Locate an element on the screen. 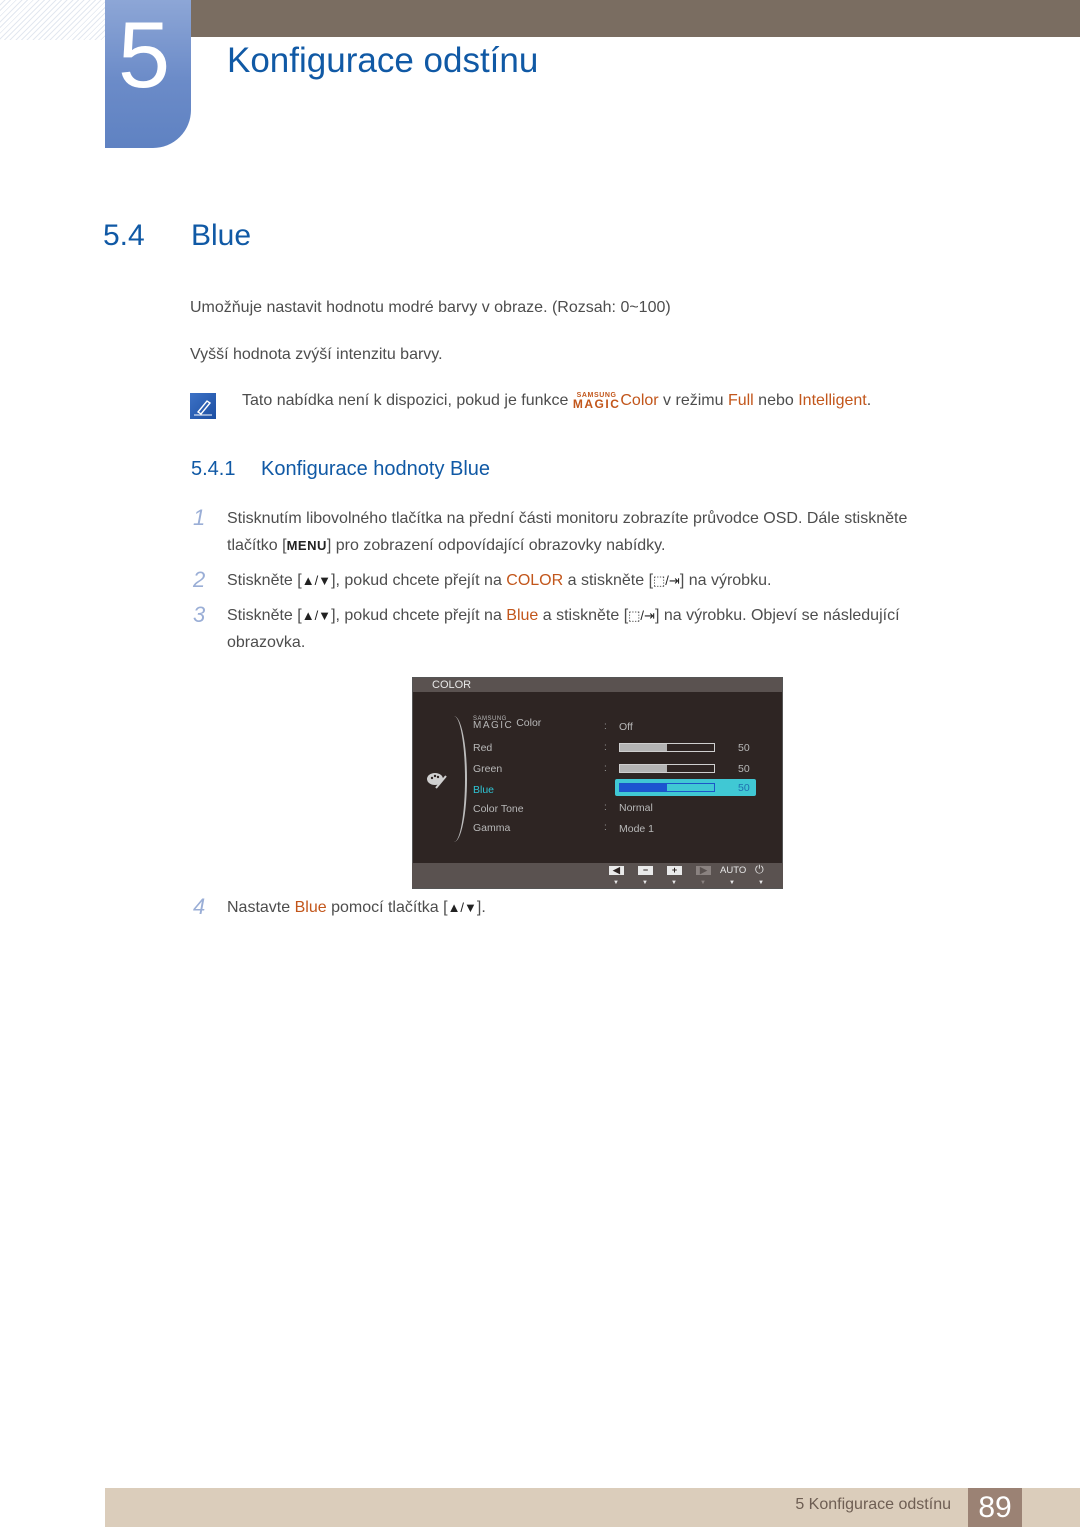 This screenshot has height=1527, width=1080. osd-header: COLOR is located at coordinates (597, 685).